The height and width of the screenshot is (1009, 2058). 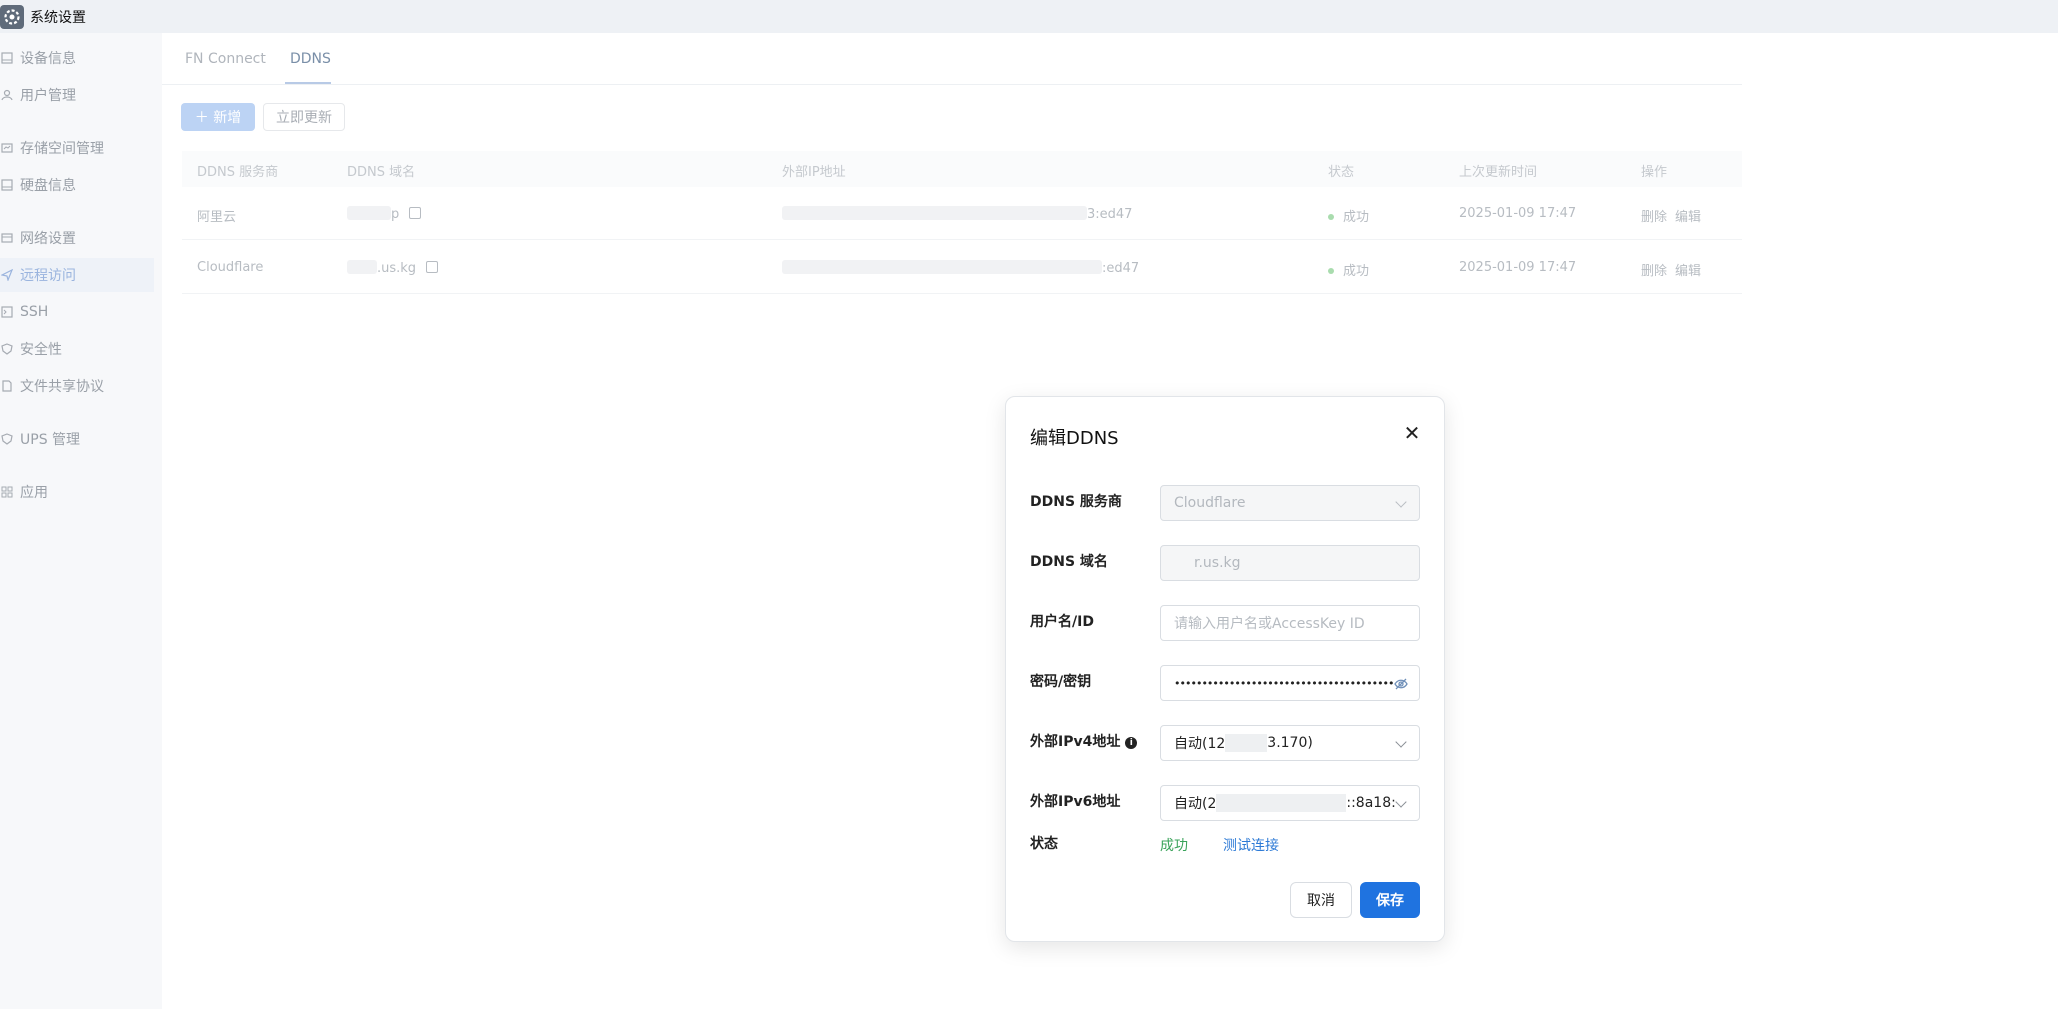 What do you see at coordinates (1251, 845) in the screenshot?
I see `test-connection-link: 测试连接` at bounding box center [1251, 845].